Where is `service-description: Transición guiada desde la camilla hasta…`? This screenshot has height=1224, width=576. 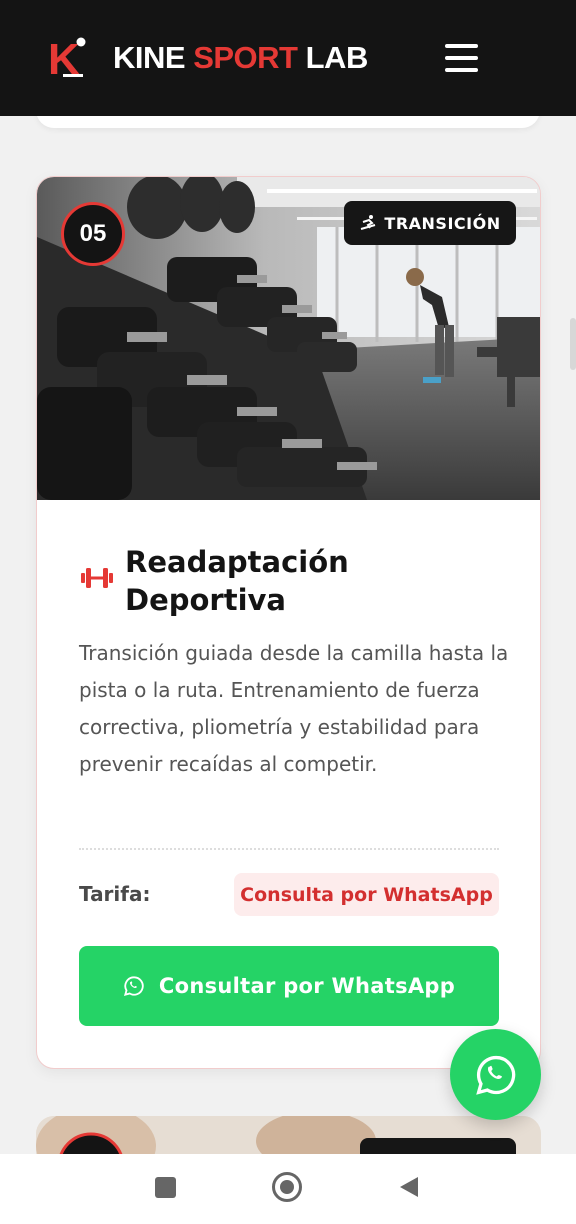
service-description: Transición guiada desde la camilla hasta… is located at coordinates (294, 708).